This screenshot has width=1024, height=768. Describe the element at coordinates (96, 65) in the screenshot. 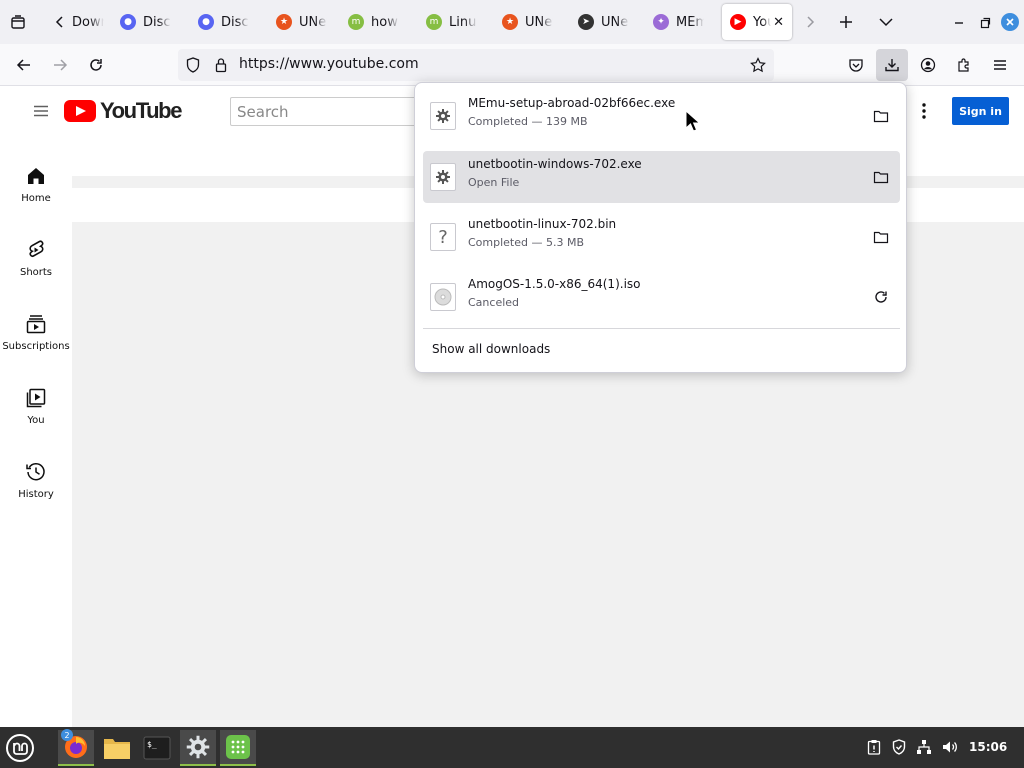

I see `reload-icon` at that location.